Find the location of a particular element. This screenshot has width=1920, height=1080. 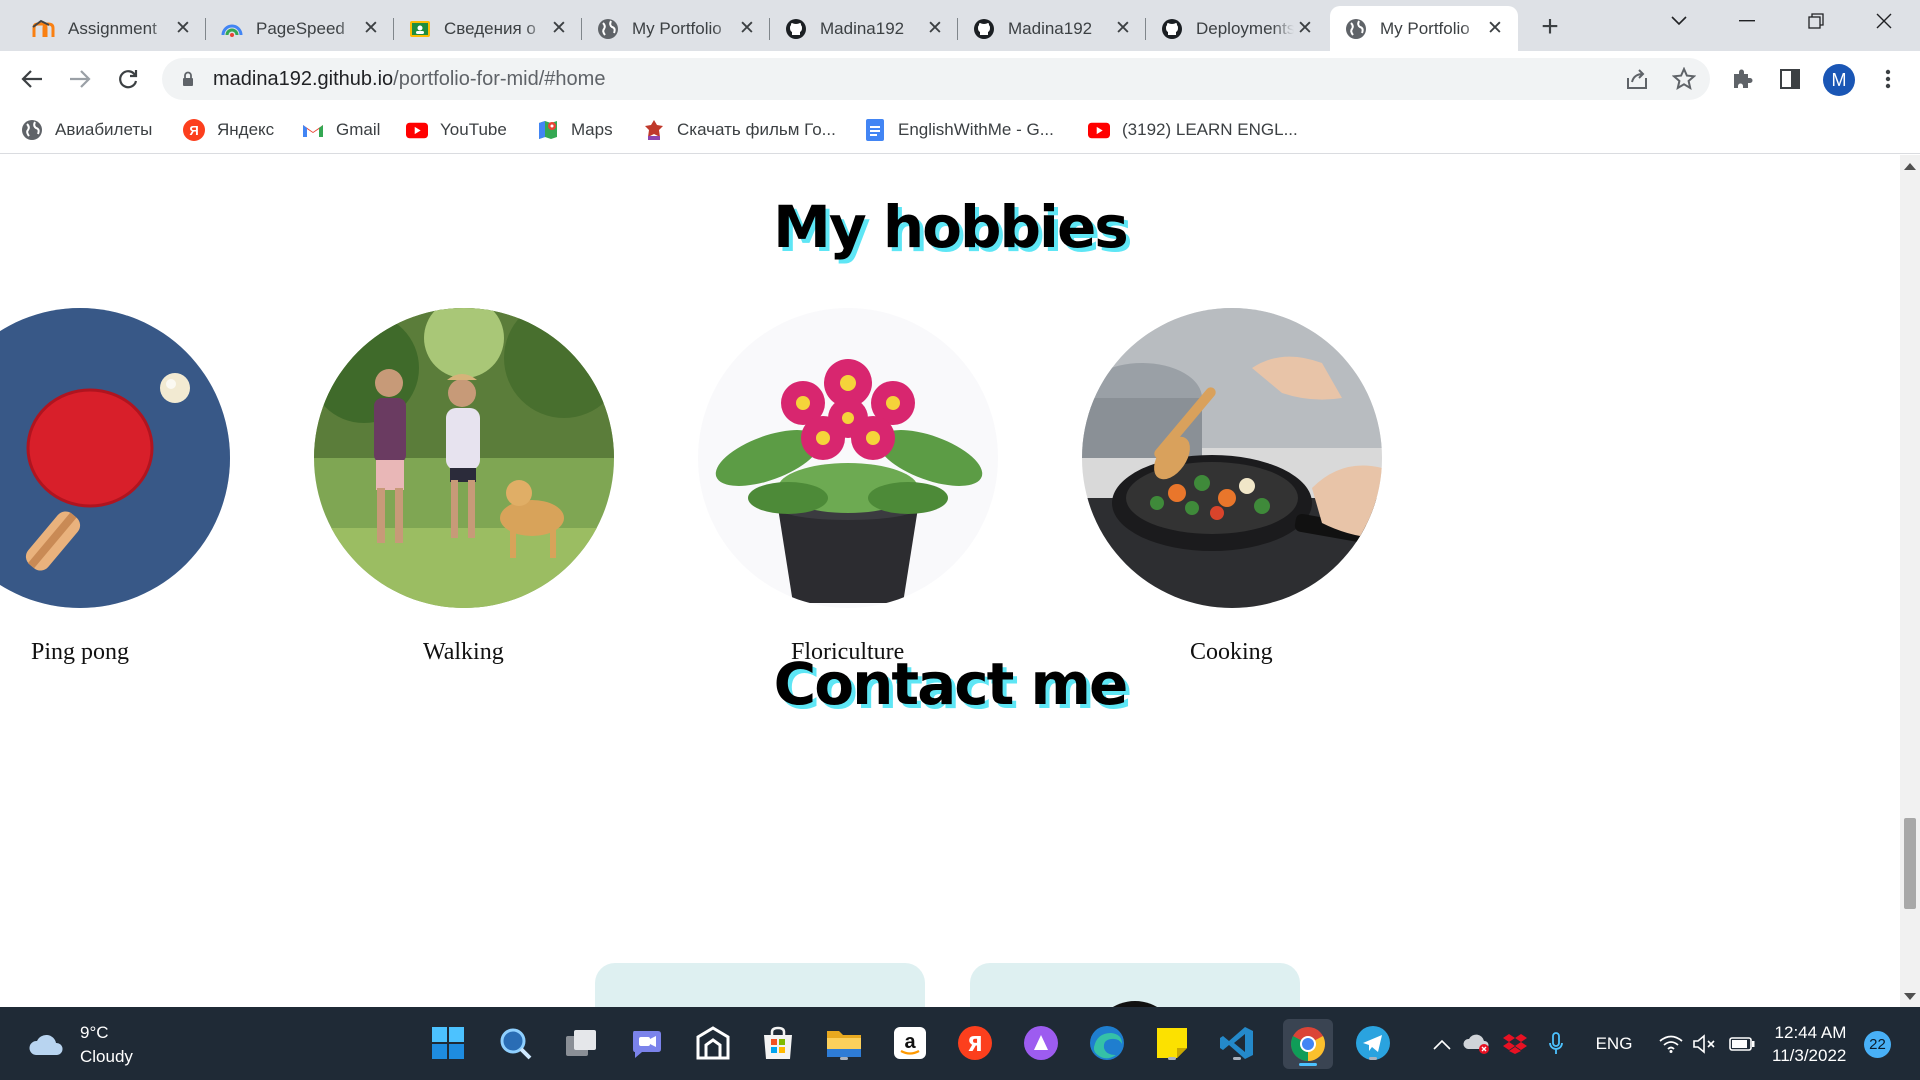

bookmark-maps: Maps is located at coordinates (575, 130).